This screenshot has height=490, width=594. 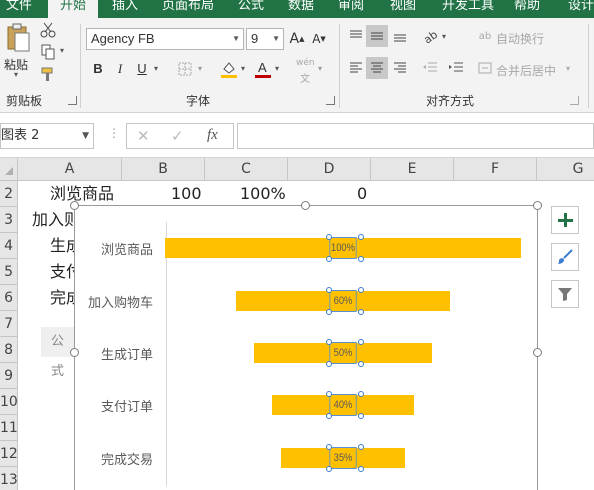 What do you see at coordinates (165, 39) in the screenshot?
I see `font-name-select: Agency FB ▼` at bounding box center [165, 39].